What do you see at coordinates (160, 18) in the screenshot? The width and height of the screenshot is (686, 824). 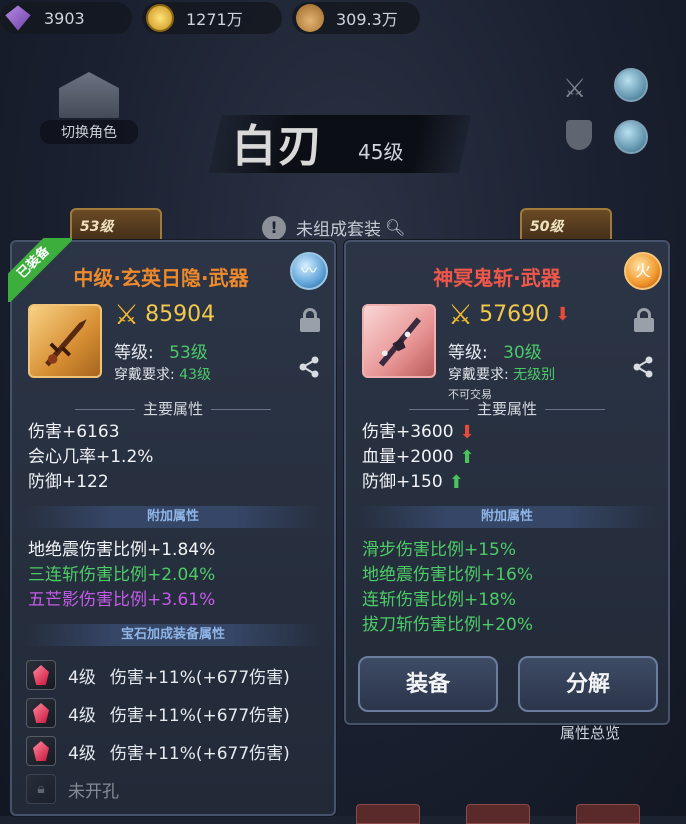 I see `gold-coin-icon` at bounding box center [160, 18].